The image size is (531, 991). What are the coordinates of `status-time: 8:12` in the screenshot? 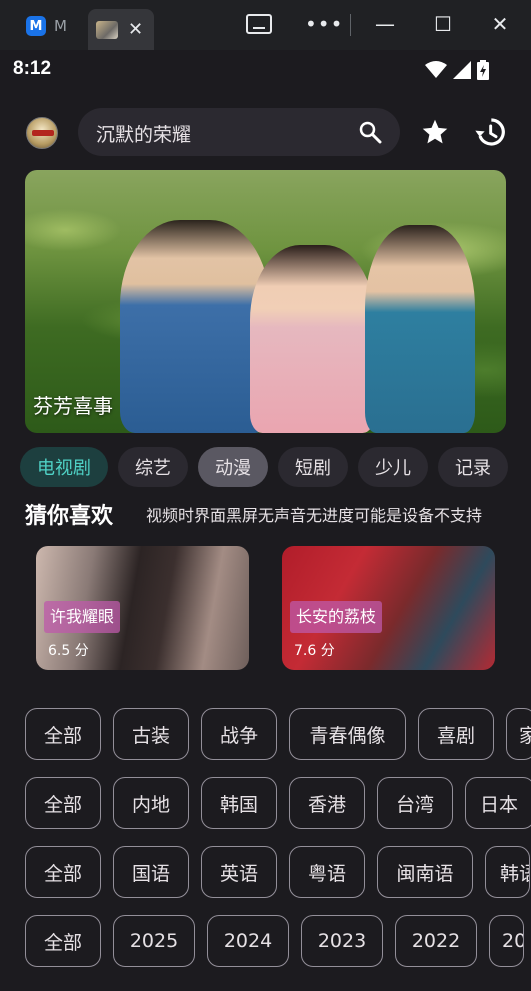 It's located at (32, 68).